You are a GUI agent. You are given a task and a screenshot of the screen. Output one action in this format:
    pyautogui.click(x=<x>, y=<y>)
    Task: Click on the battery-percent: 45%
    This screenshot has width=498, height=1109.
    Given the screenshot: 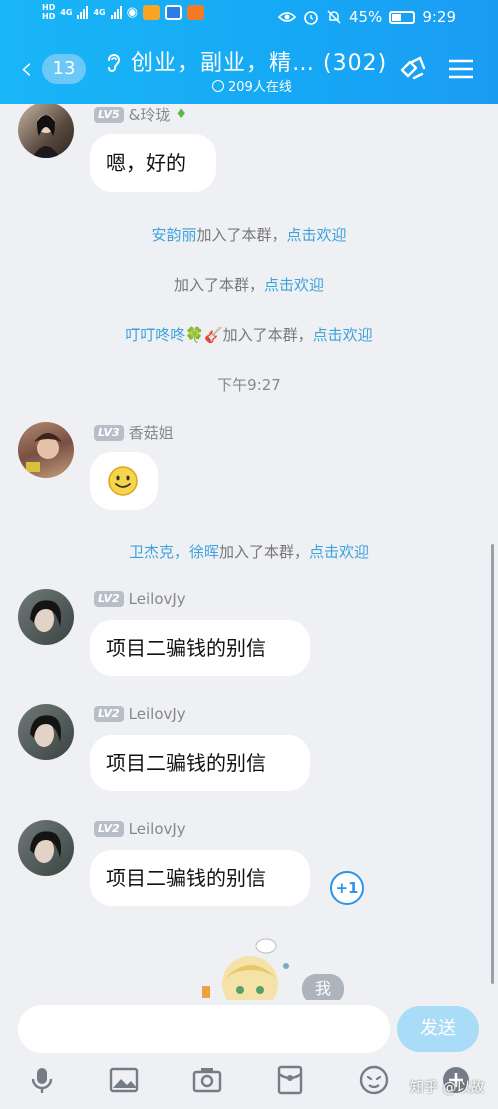 What is the action you would take?
    pyautogui.click(x=365, y=17)
    